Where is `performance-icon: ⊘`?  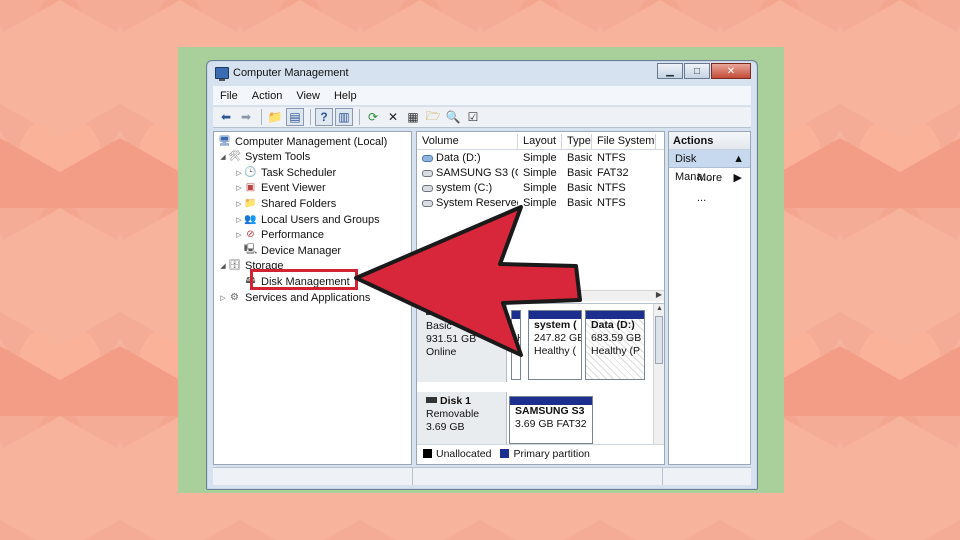
performance-icon: ⊘ is located at coordinates (250, 234).